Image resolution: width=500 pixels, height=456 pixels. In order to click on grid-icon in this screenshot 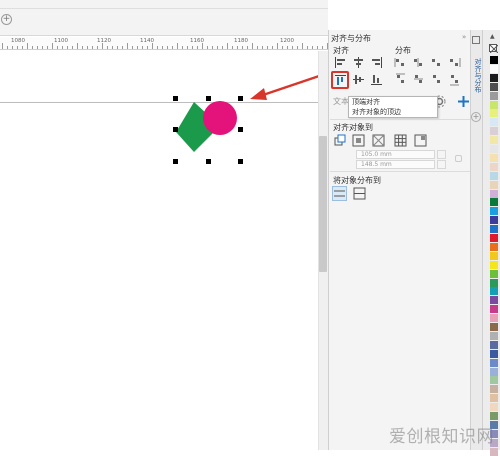, I will do `click(400, 140)`.